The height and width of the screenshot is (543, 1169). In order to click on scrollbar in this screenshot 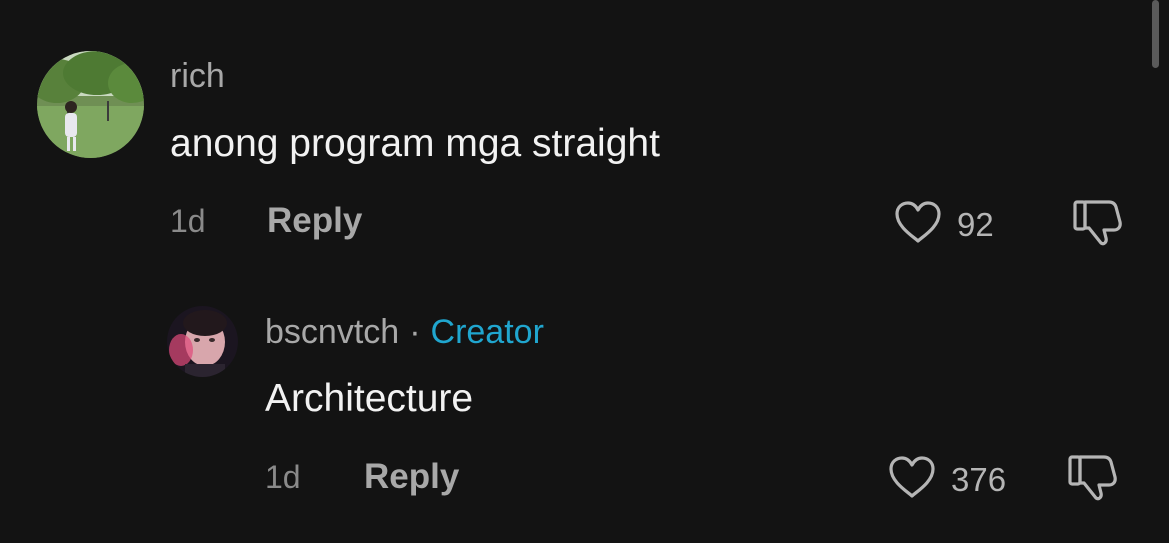, I will do `click(1155, 34)`.